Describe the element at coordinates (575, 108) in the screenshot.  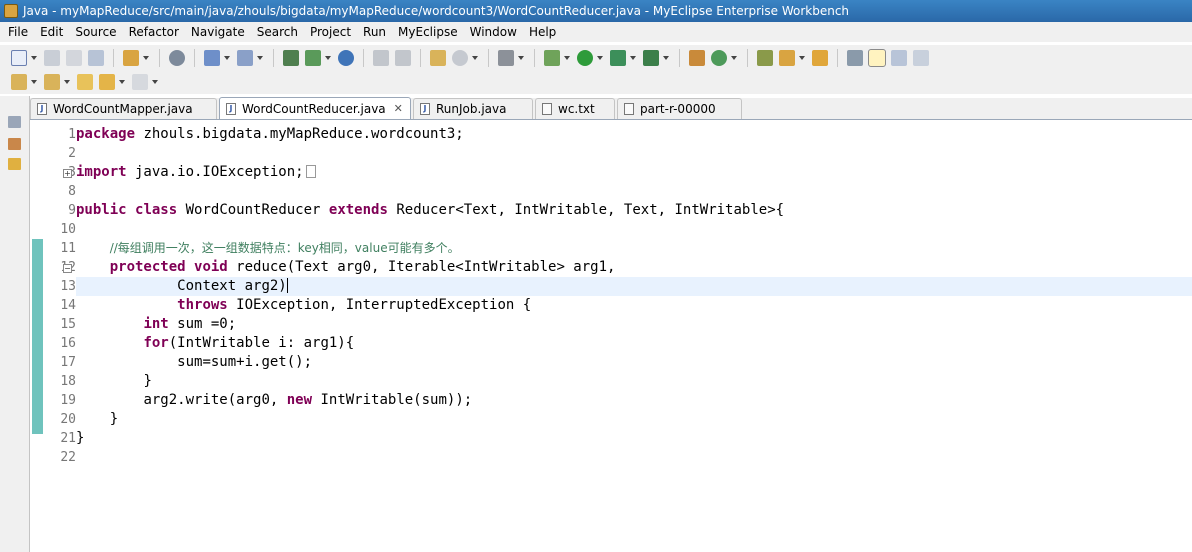
I see `tab-wc-txt: wc.txt` at that location.